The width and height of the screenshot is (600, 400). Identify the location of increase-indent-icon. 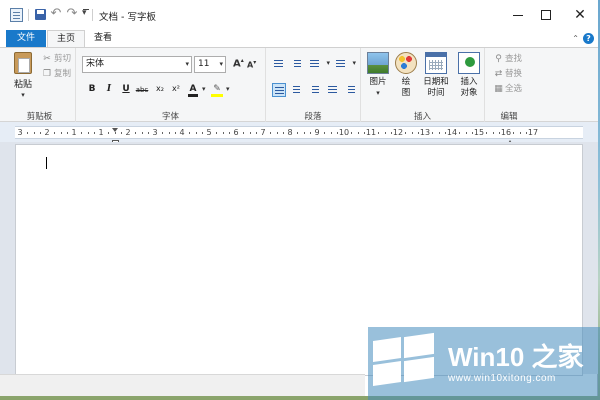
(297, 64).